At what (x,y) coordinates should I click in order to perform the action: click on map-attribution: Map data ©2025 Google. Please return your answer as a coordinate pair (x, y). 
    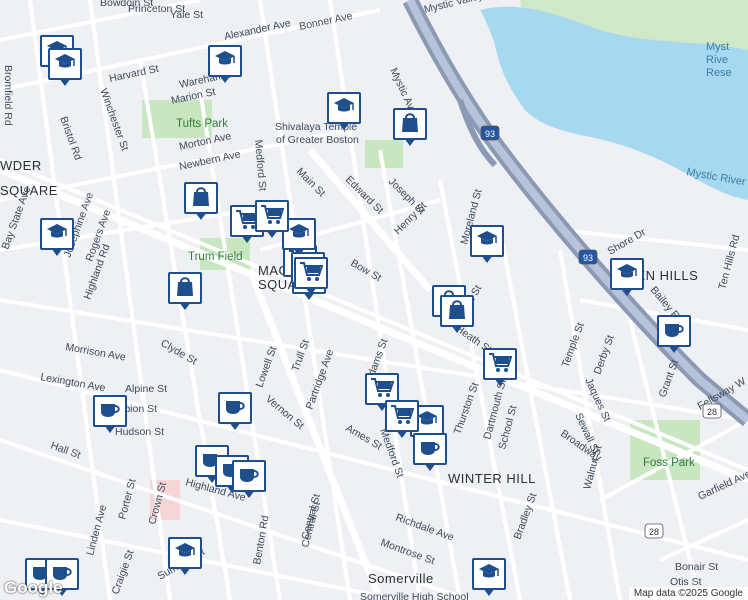
    Looking at the image, I should click on (688, 593).